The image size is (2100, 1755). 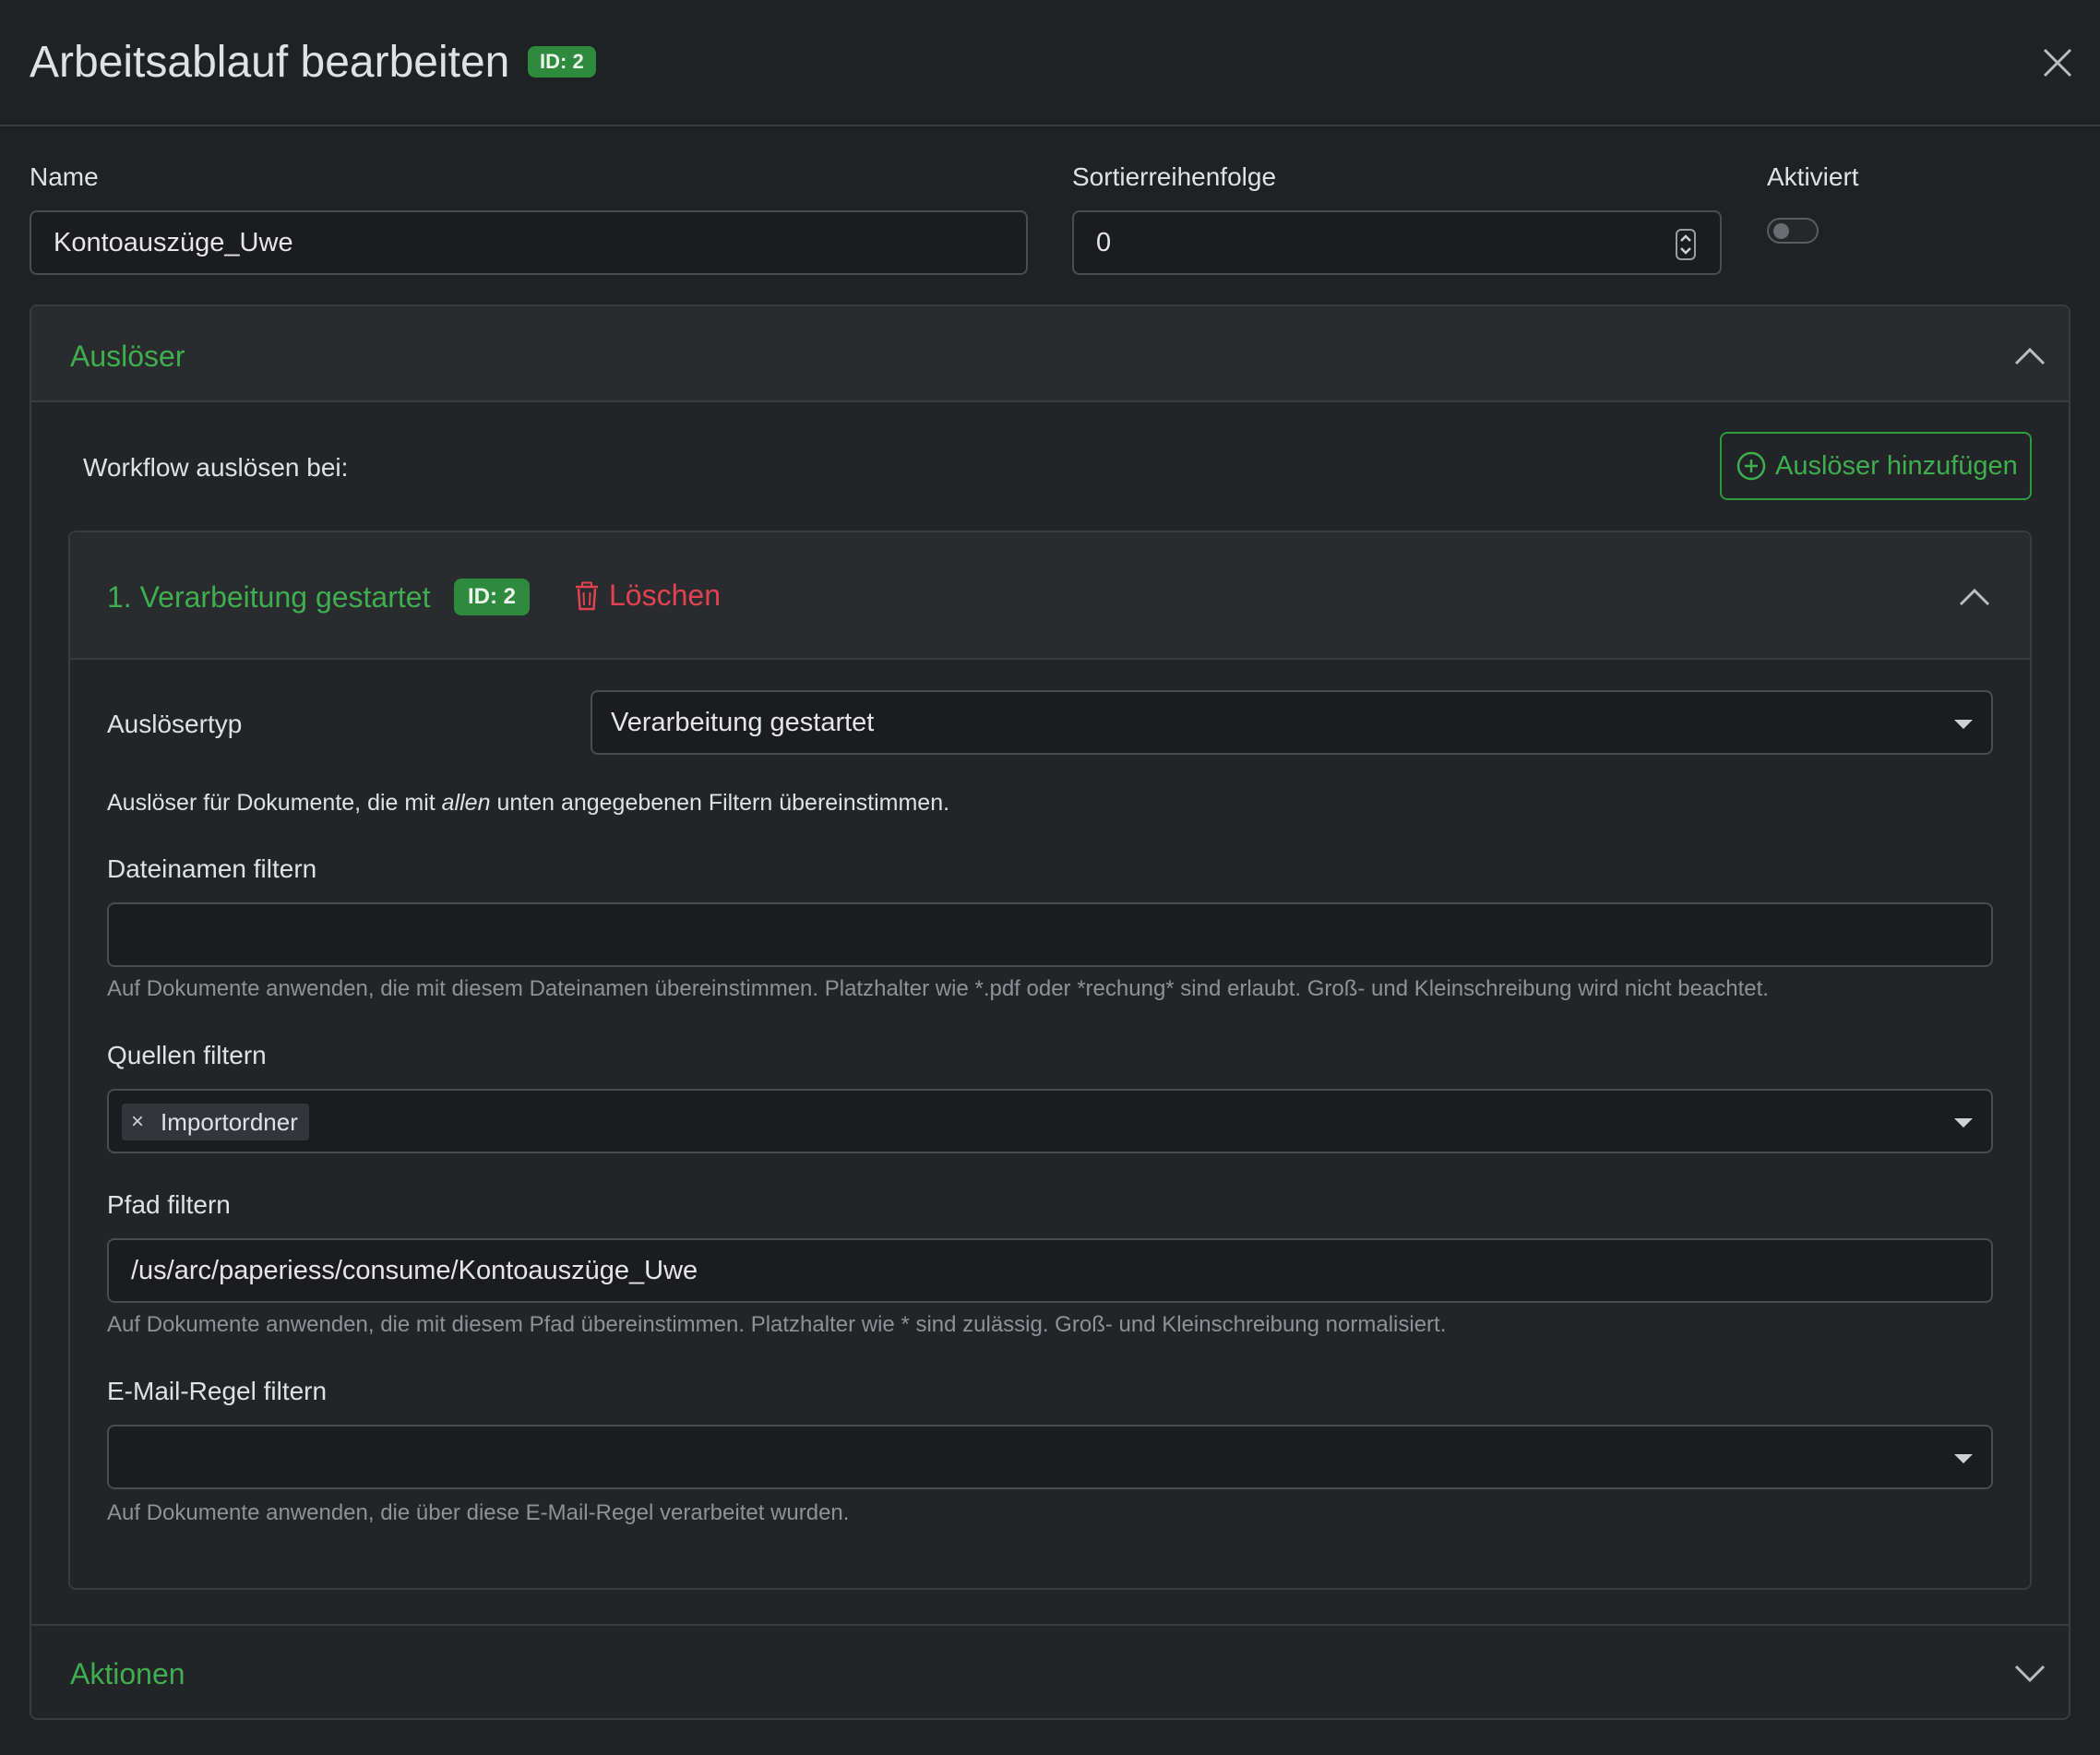 What do you see at coordinates (127, 356) in the screenshot?
I see `triggers-section-title: Auslöser` at bounding box center [127, 356].